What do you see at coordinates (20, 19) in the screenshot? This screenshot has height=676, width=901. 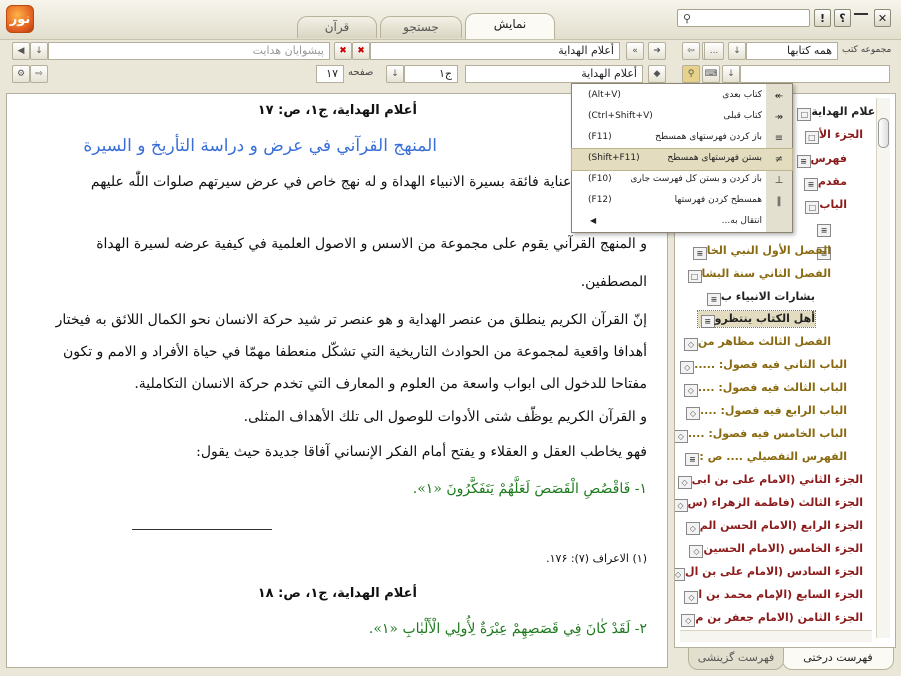 I see `app-logo: نور` at bounding box center [20, 19].